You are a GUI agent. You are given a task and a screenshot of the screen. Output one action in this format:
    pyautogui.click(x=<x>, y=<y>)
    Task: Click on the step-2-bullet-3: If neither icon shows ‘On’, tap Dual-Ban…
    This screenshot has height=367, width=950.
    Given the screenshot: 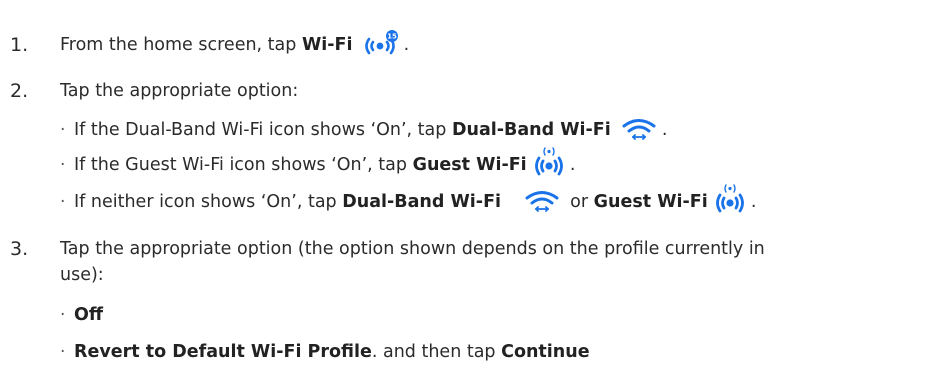 What is the action you would take?
    pyautogui.click(x=415, y=199)
    